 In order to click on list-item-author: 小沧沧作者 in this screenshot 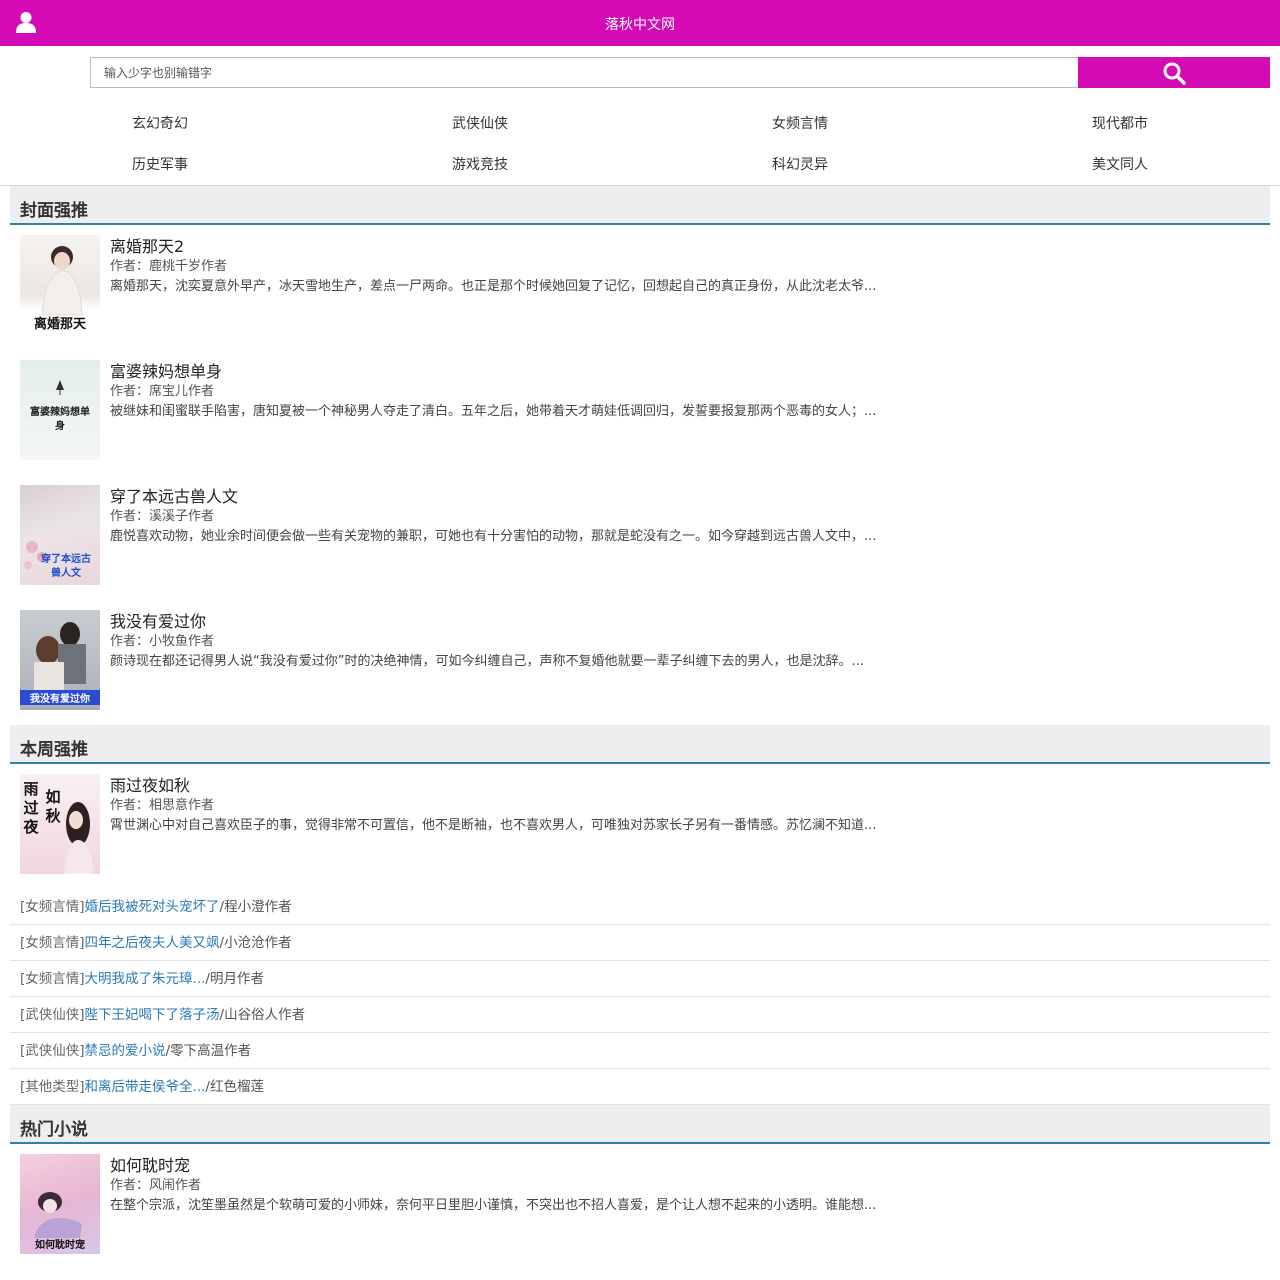, I will do `click(258, 943)`.